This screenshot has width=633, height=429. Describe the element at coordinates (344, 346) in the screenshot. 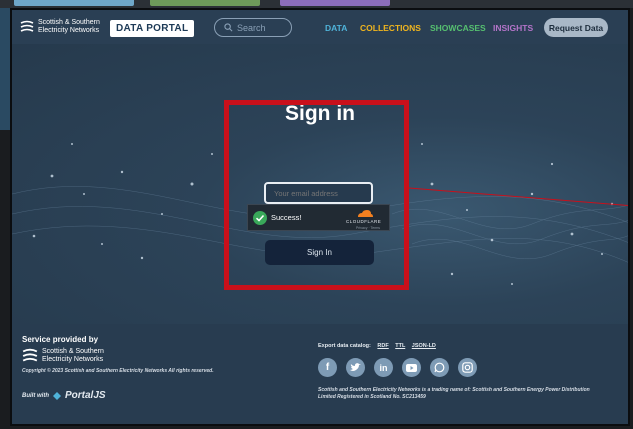

I see `export-label: Export data catalog:` at that location.